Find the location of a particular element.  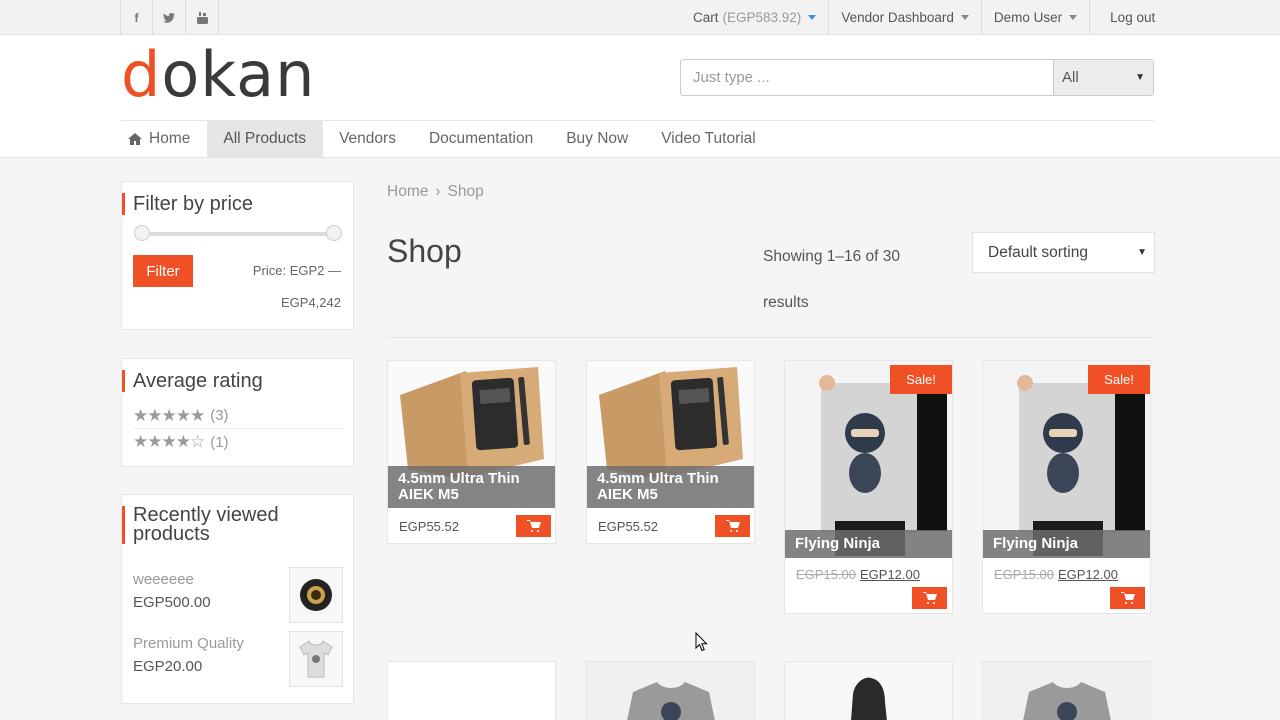

nav-all-products: All Products is located at coordinates (264, 139).